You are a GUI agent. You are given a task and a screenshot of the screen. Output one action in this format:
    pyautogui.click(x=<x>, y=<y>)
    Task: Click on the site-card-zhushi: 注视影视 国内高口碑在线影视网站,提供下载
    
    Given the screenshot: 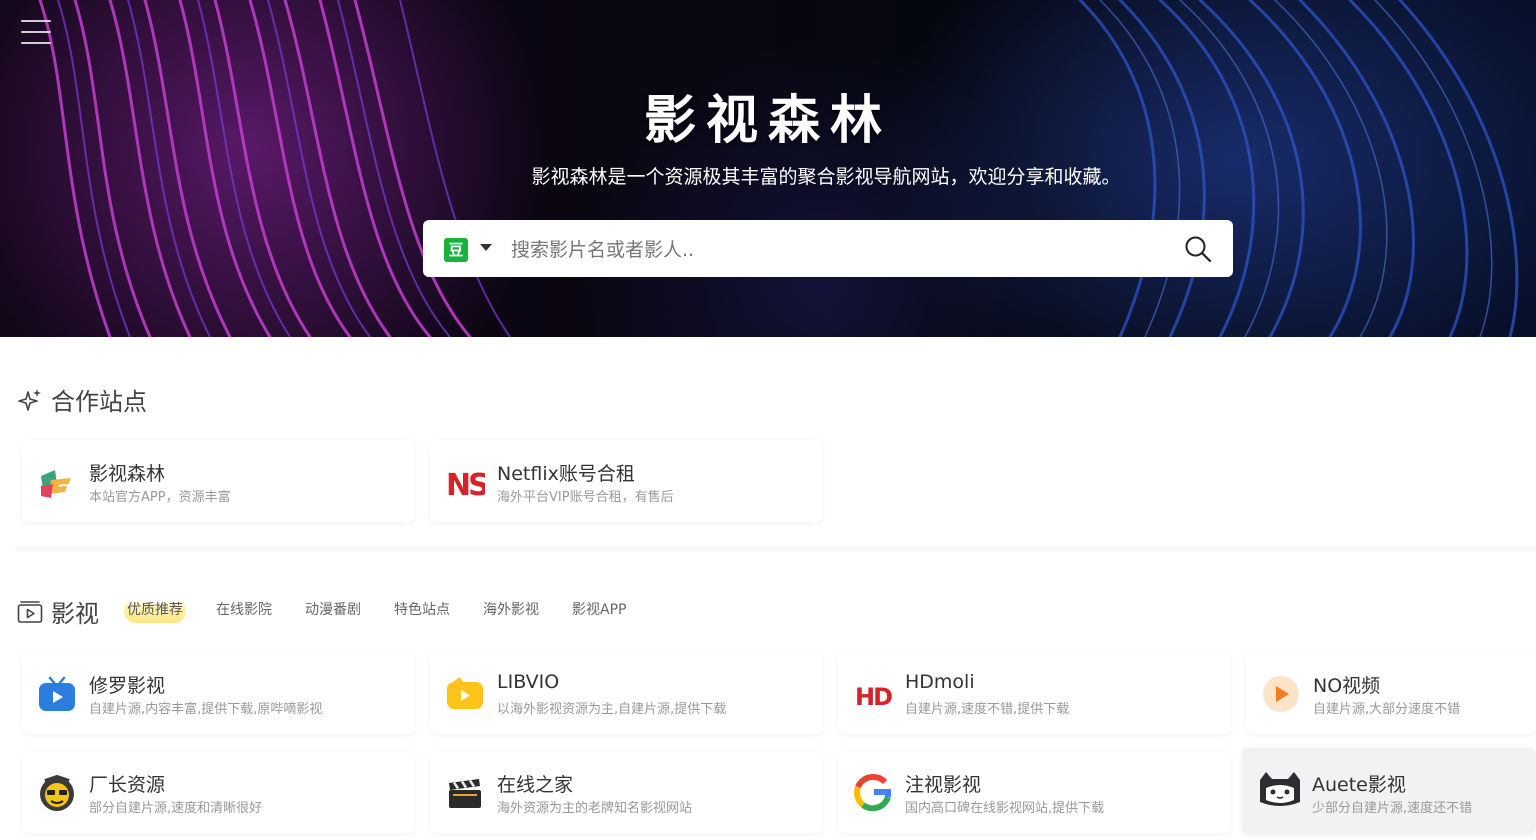 What is the action you would take?
    pyautogui.click(x=1034, y=792)
    